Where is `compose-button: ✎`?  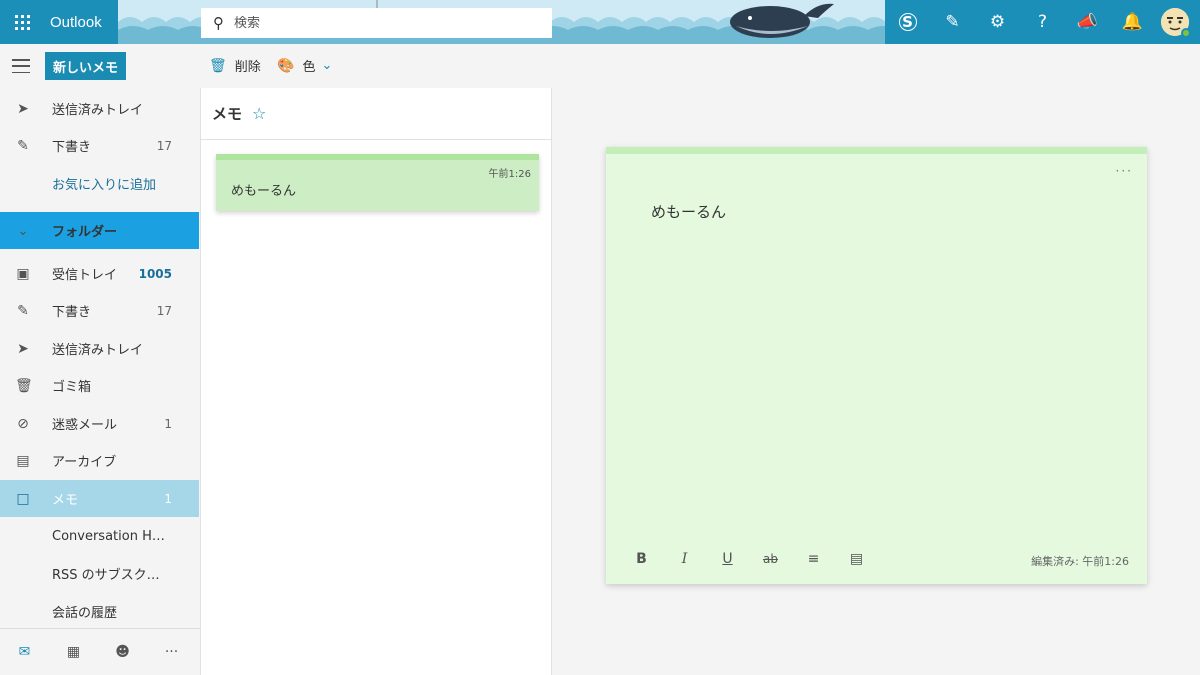
compose-button: ✎ is located at coordinates (952, 22).